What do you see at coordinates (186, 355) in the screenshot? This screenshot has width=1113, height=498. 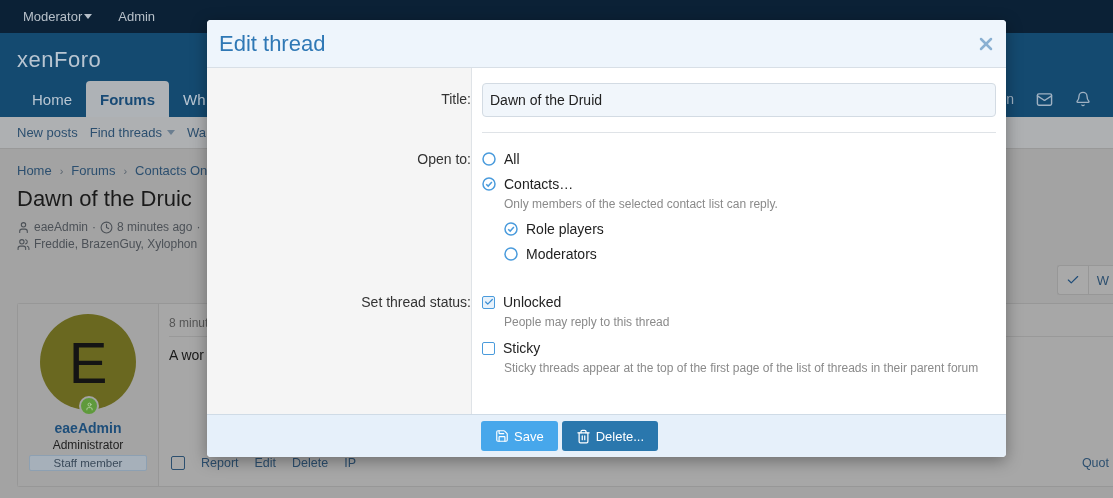 I see `post-body: A wor` at bounding box center [186, 355].